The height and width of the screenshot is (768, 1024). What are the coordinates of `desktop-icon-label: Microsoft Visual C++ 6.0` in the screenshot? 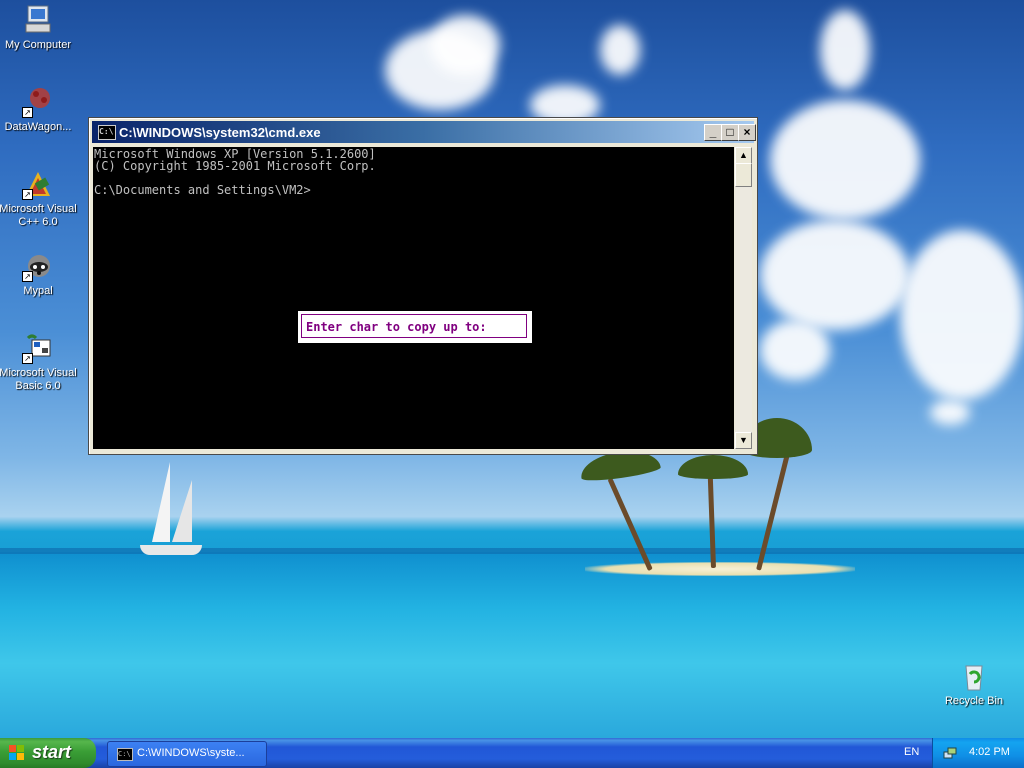 It's located at (38, 215).